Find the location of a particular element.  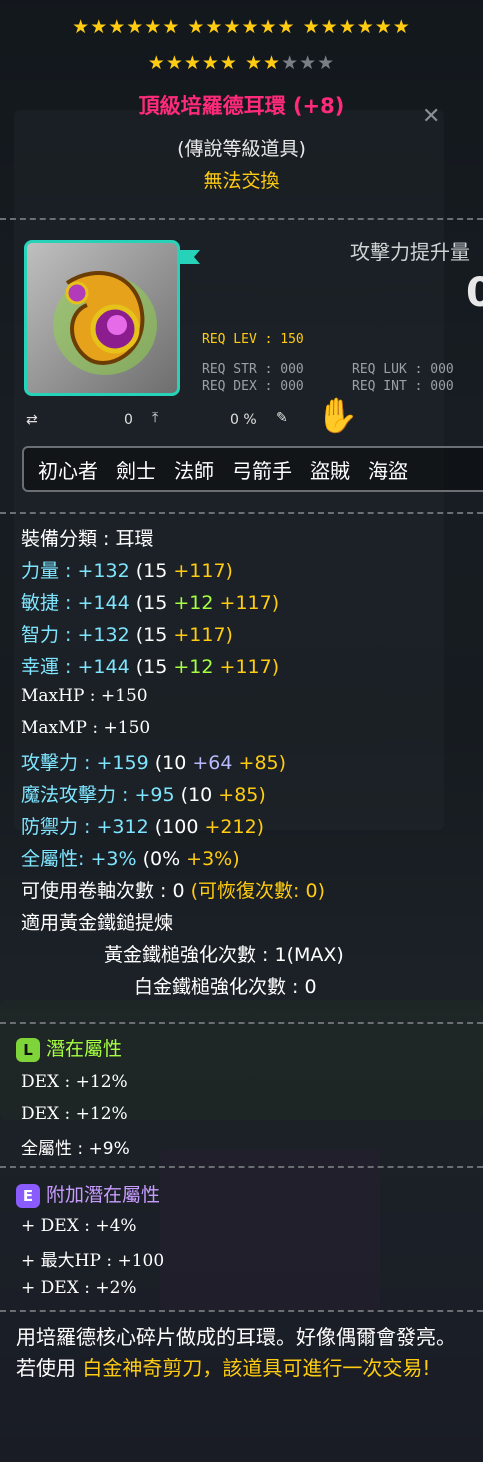

star-force-stars-empty: ★★★ is located at coordinates (308, 63).